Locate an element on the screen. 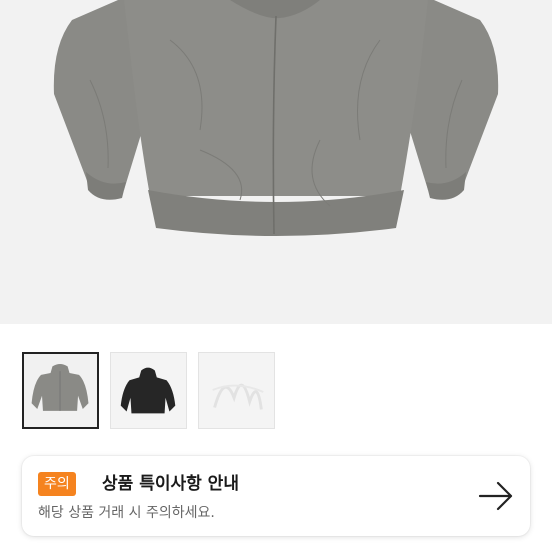 This screenshot has height=552, width=552. arrow-right-icon is located at coordinates (496, 496).